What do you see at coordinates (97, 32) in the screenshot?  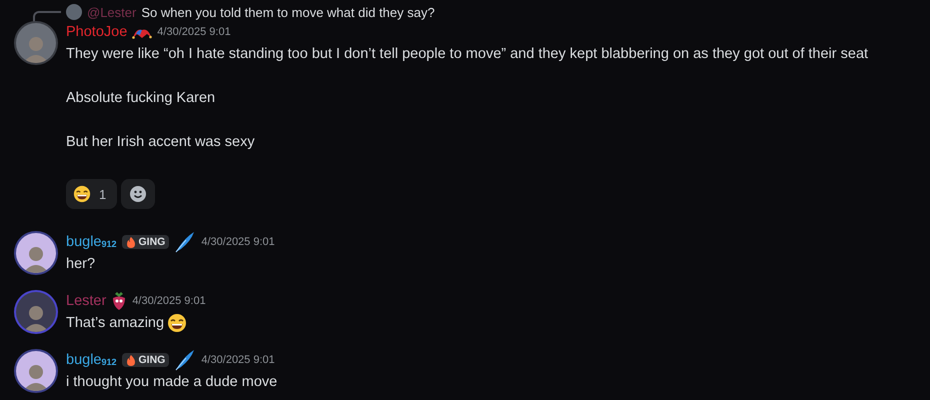 I see `username: PhotoJoe` at bounding box center [97, 32].